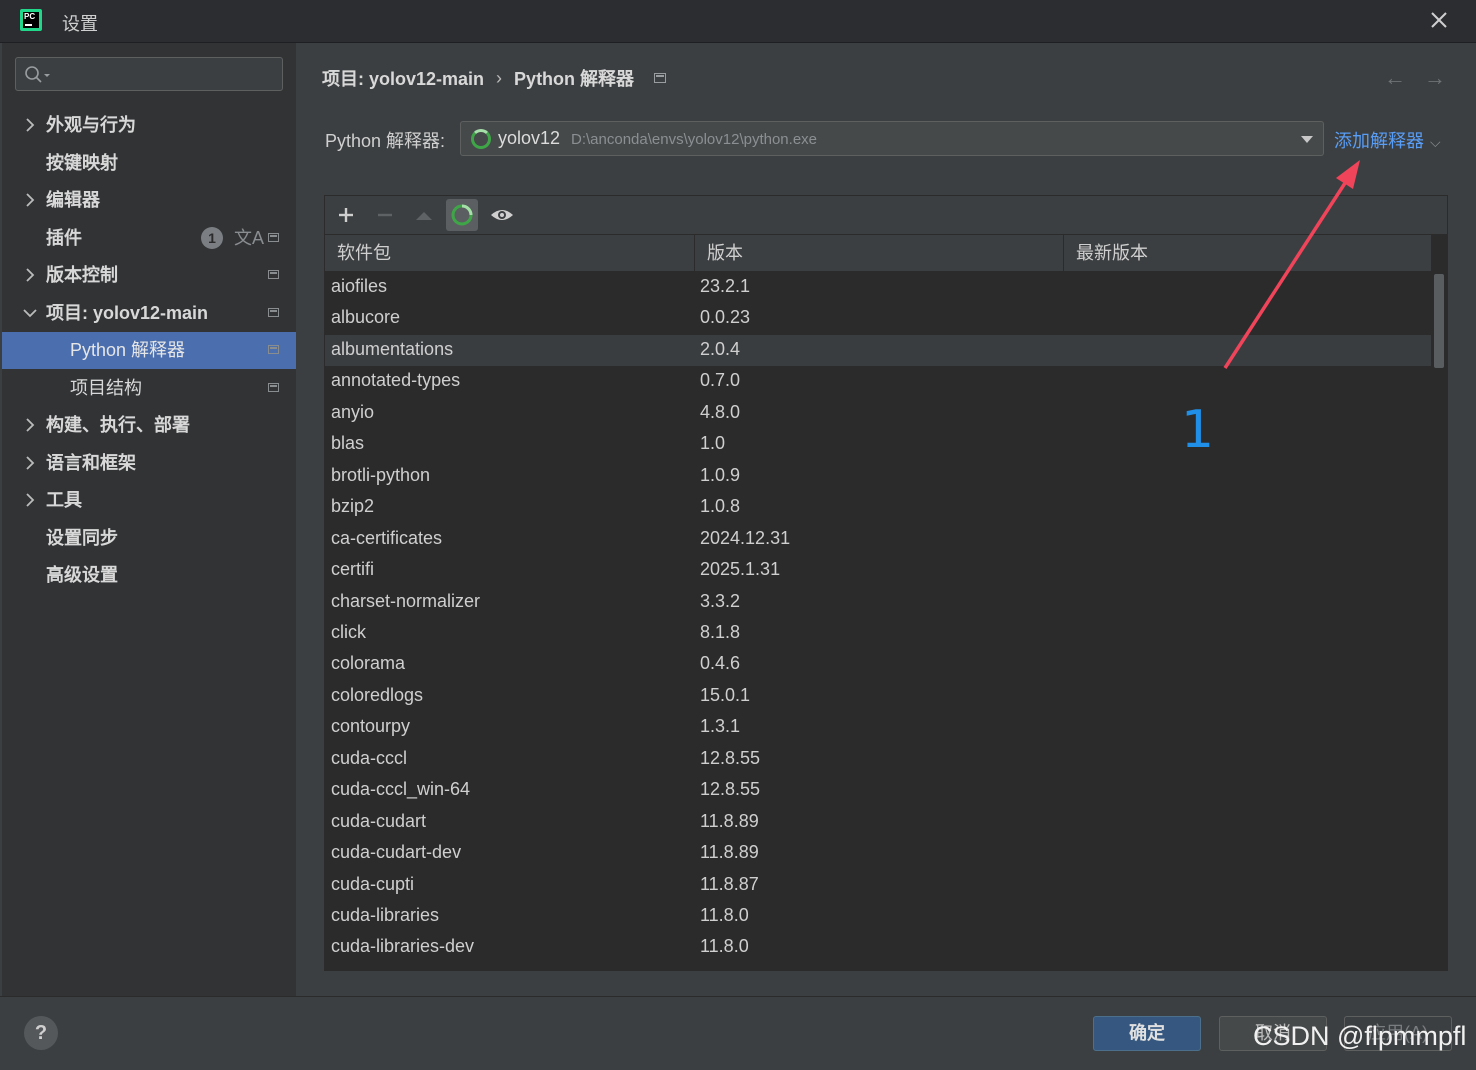 The height and width of the screenshot is (1070, 1476). What do you see at coordinates (149, 500) in the screenshot?
I see `sidebar-item-tools: 工具` at bounding box center [149, 500].